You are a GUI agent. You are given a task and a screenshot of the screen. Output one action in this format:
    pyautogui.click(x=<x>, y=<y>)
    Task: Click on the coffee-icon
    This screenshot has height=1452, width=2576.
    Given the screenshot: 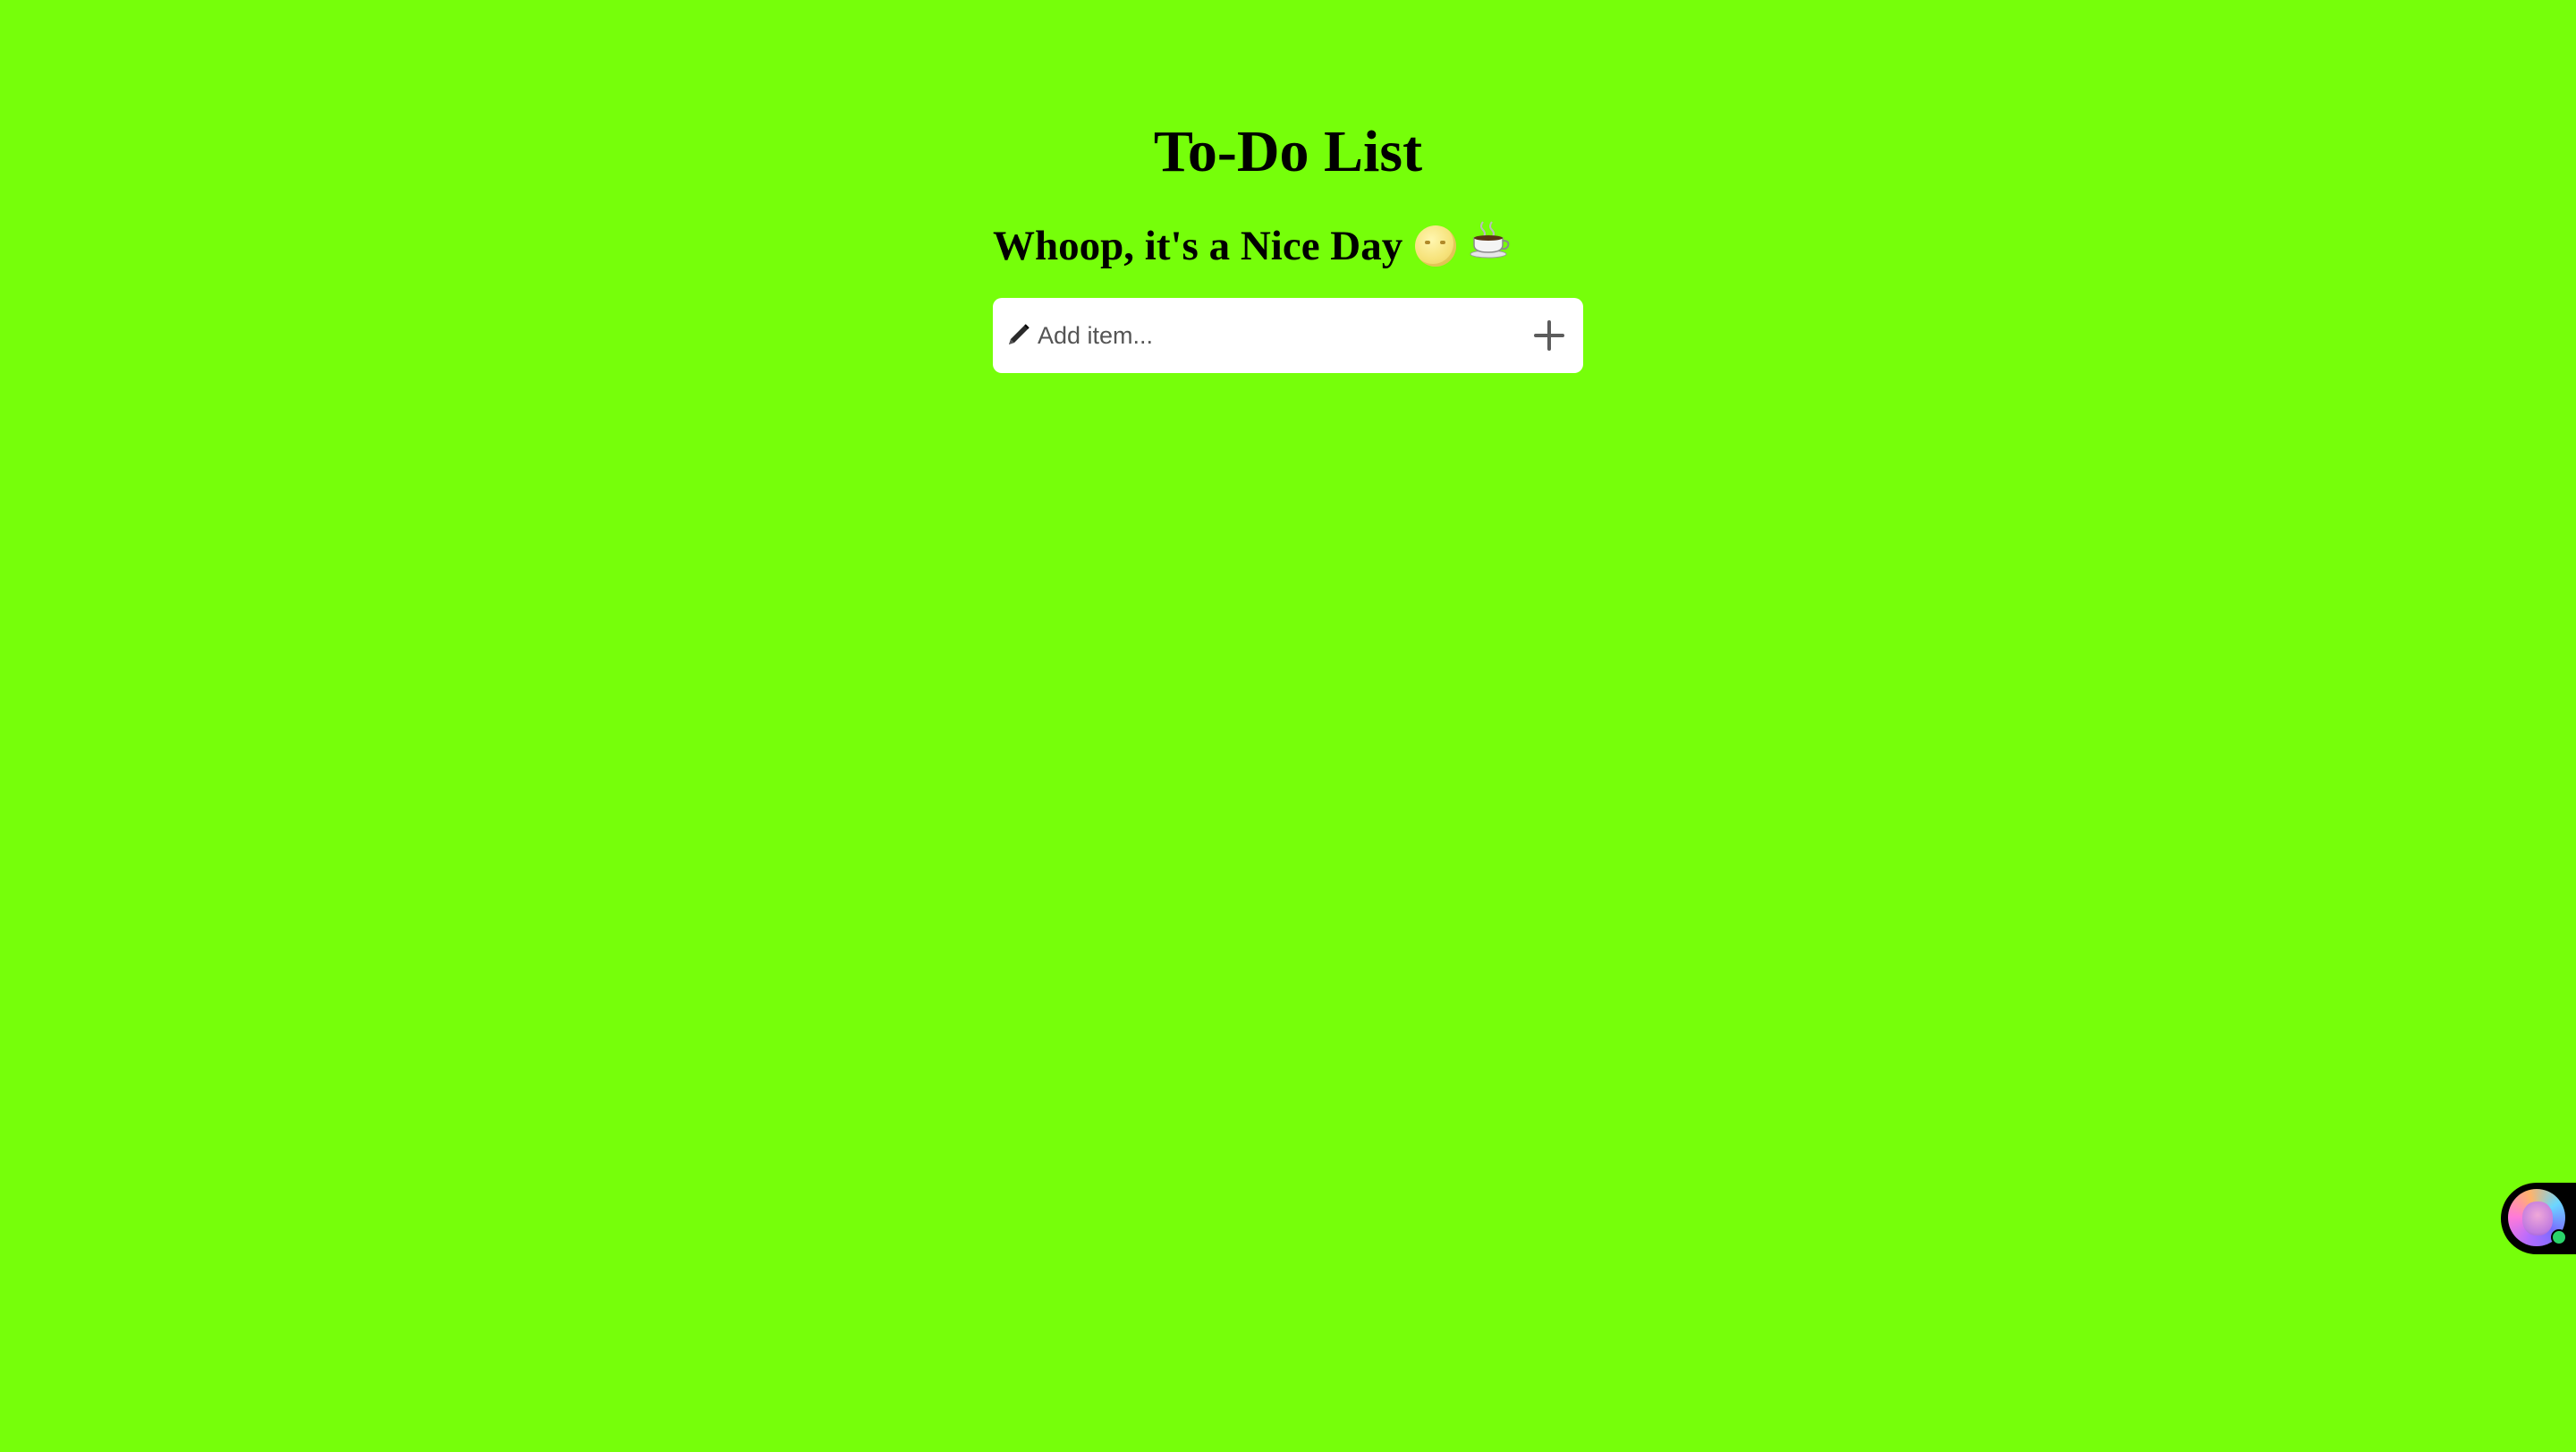 What is the action you would take?
    pyautogui.click(x=1490, y=246)
    